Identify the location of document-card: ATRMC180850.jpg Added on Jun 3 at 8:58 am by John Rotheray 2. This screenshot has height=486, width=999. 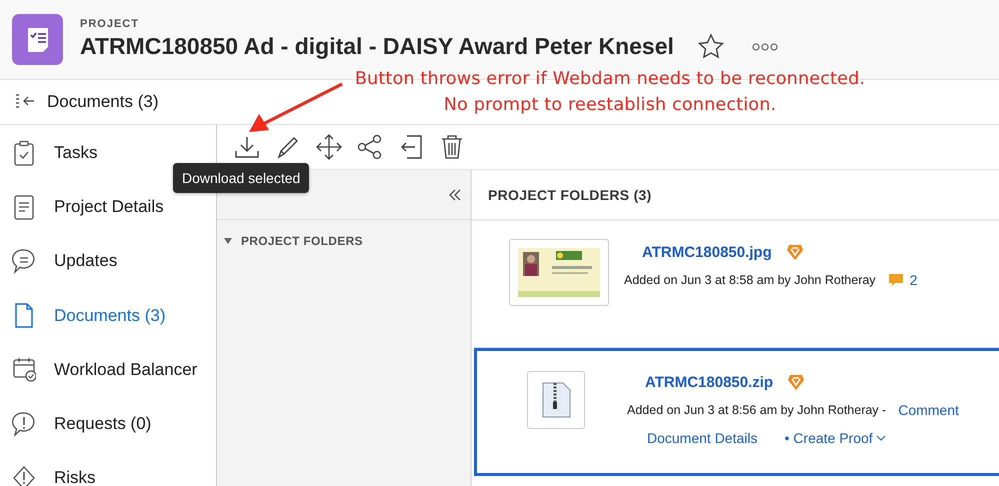
(736, 284).